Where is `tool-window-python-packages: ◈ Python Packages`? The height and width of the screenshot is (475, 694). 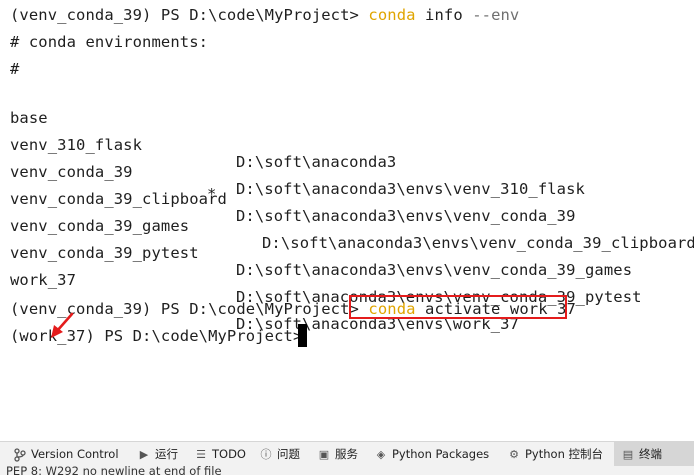
tool-window-python-packages: ◈ Python Packages is located at coordinates (432, 454).